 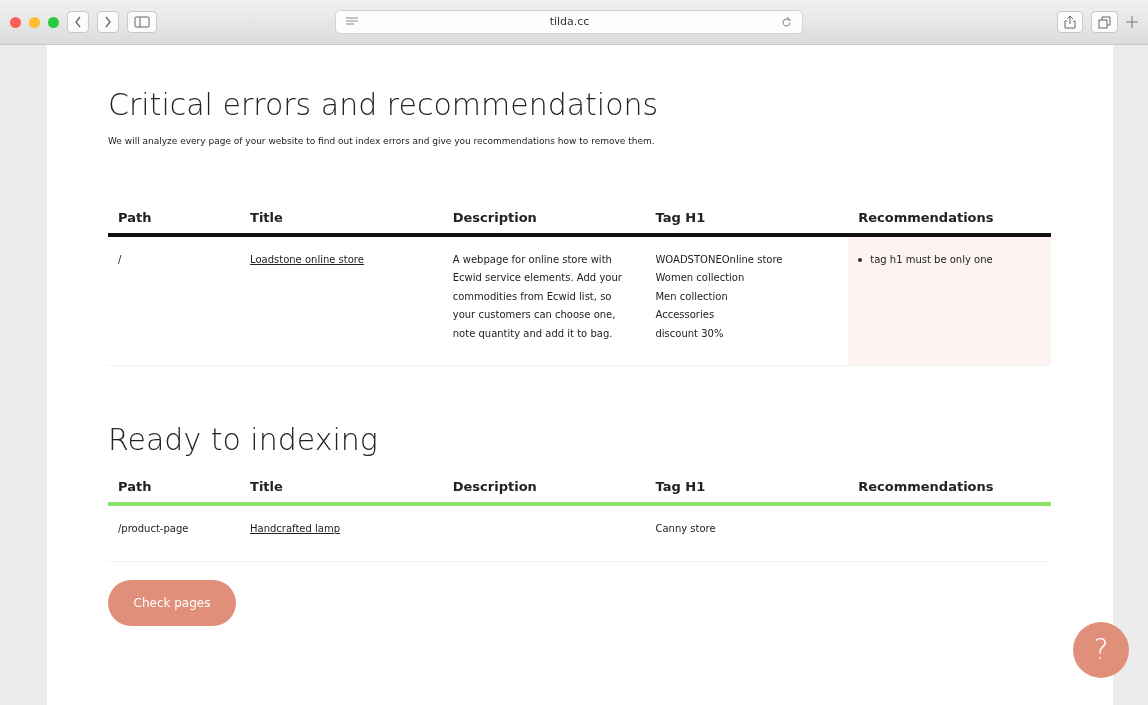 What do you see at coordinates (295, 528) in the screenshot?
I see `page-title-link: Handcrafted lamp` at bounding box center [295, 528].